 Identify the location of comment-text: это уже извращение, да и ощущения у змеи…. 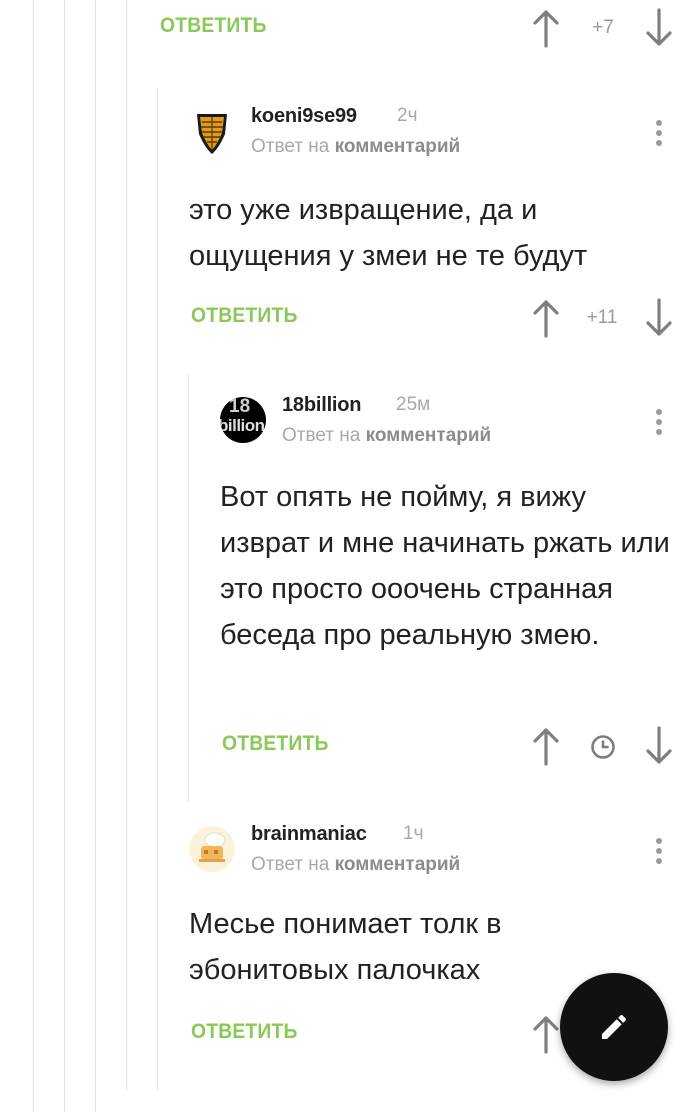
(388, 233).